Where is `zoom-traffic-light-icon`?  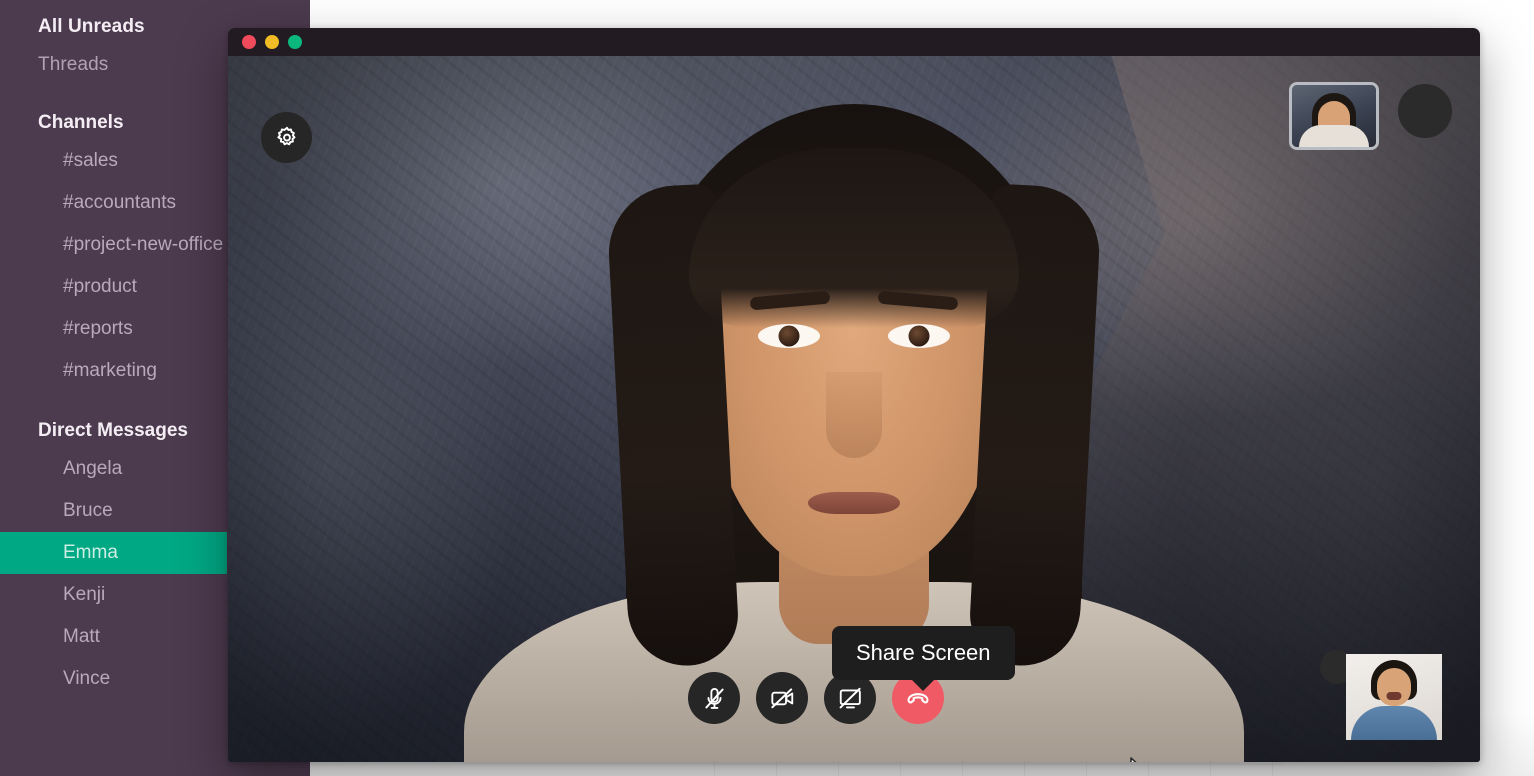 zoom-traffic-light-icon is located at coordinates (295, 42).